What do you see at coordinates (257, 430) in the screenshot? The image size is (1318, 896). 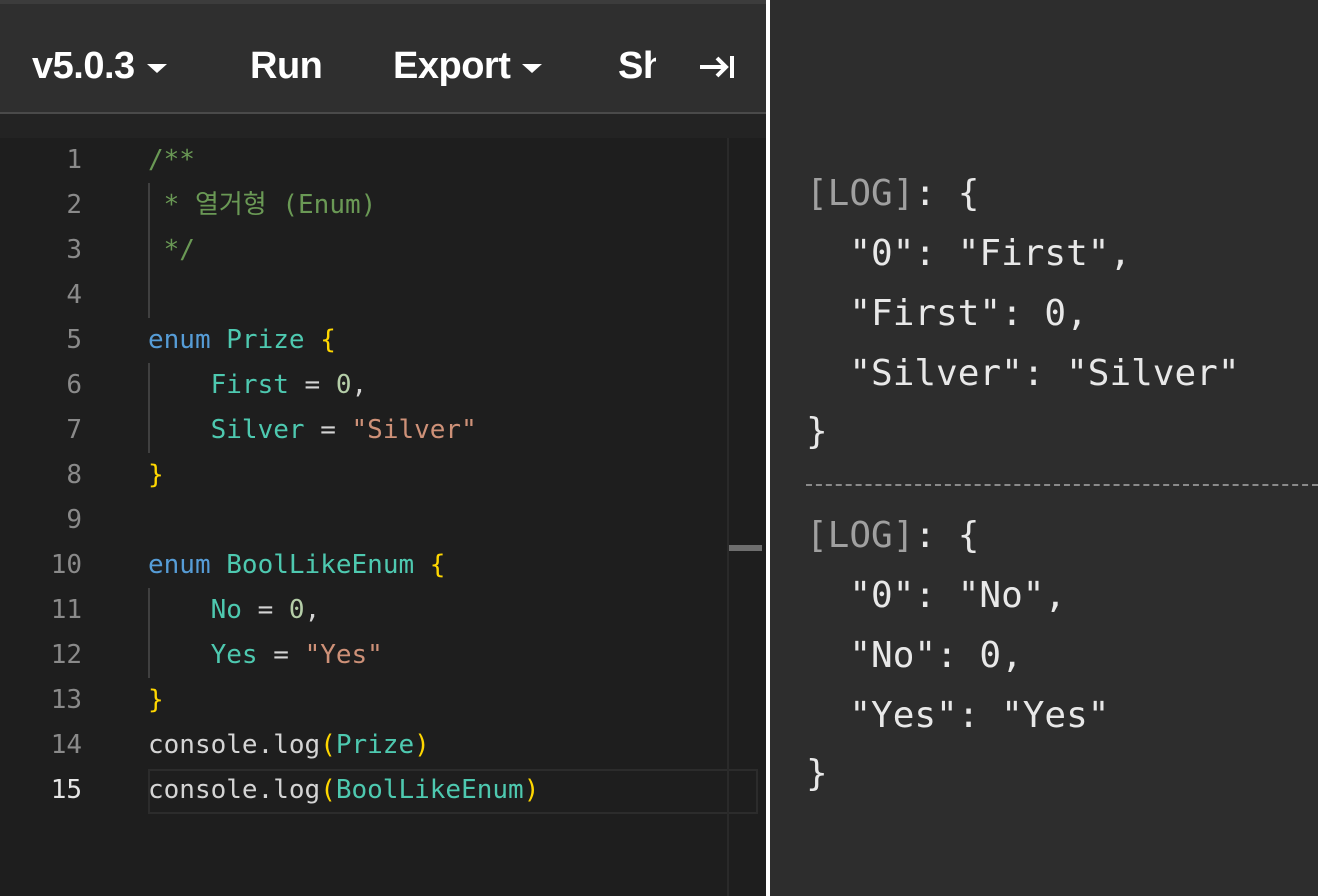 I see `member-token: Silver` at bounding box center [257, 430].